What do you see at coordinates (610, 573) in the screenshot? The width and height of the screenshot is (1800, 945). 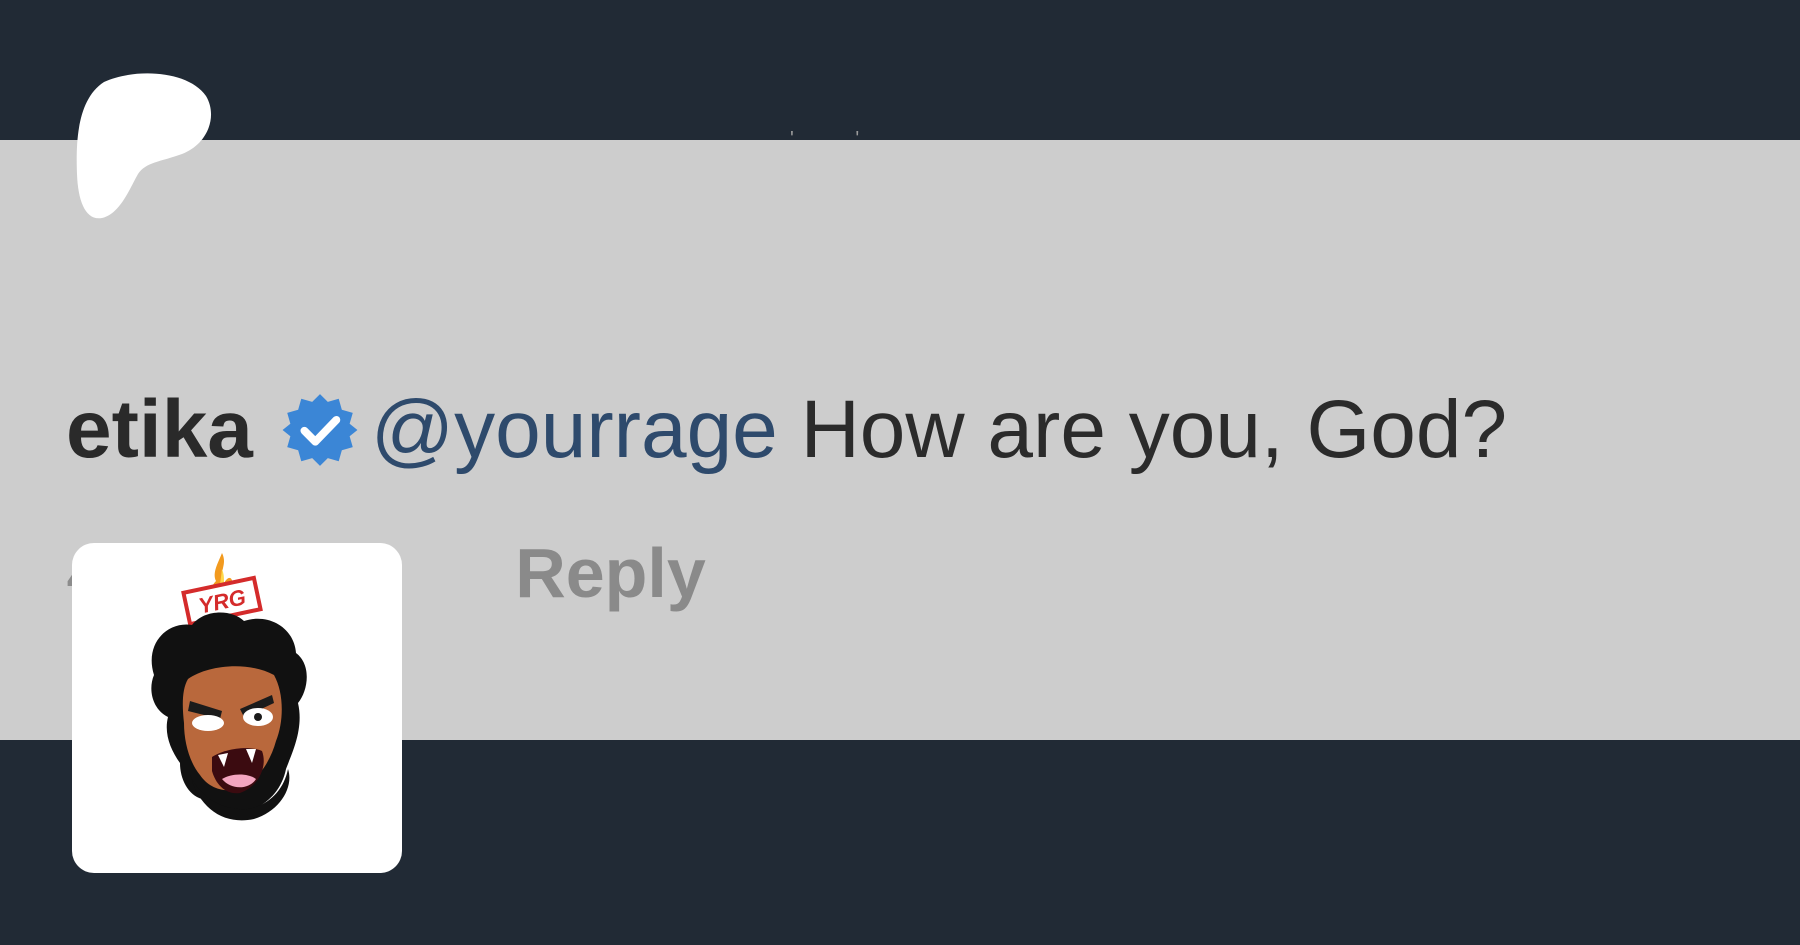 I see `reply-button: Reply` at bounding box center [610, 573].